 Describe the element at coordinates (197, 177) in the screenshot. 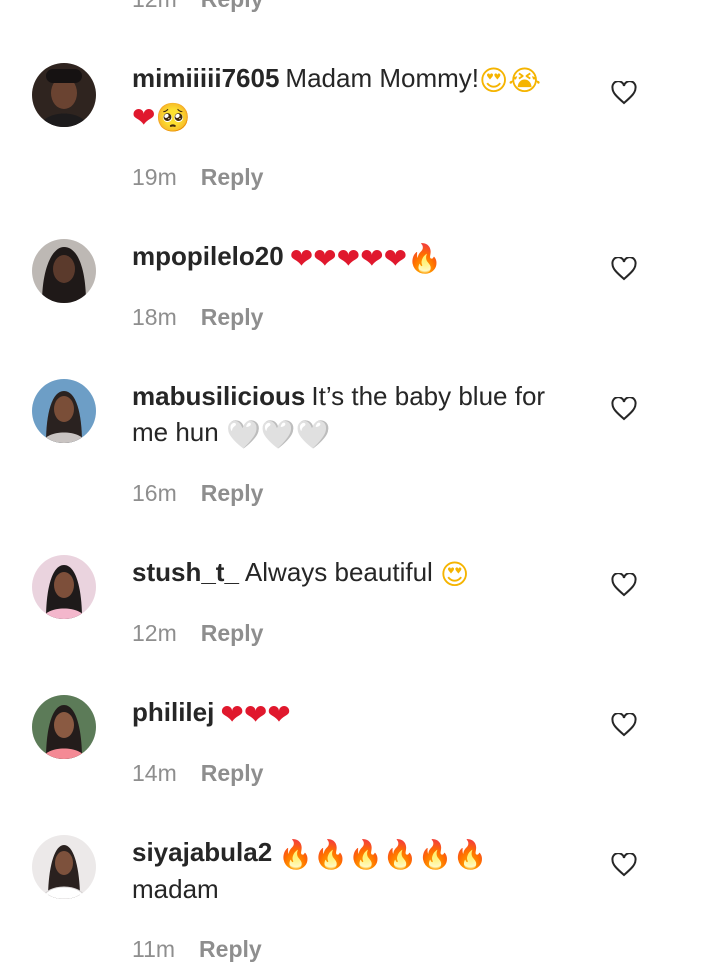

I see `comment-meta: 19m Reply` at that location.